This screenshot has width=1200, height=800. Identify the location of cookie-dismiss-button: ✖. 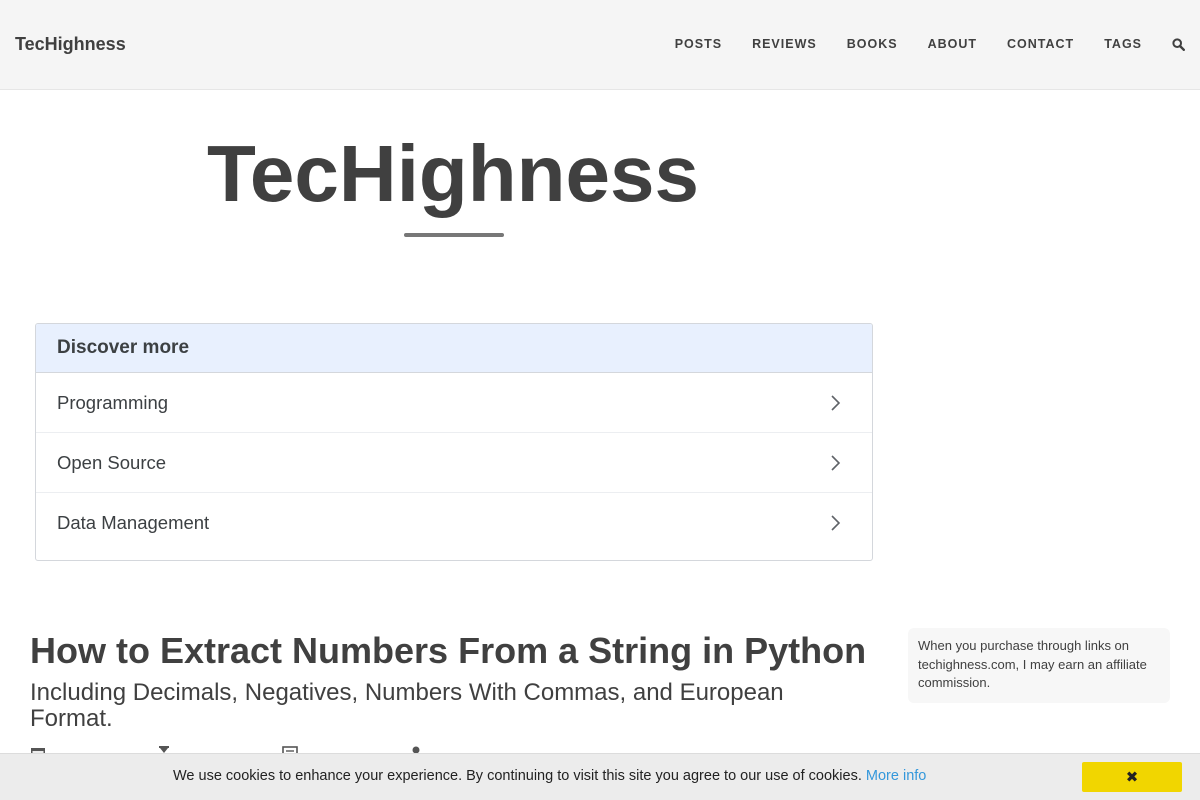
(1132, 777).